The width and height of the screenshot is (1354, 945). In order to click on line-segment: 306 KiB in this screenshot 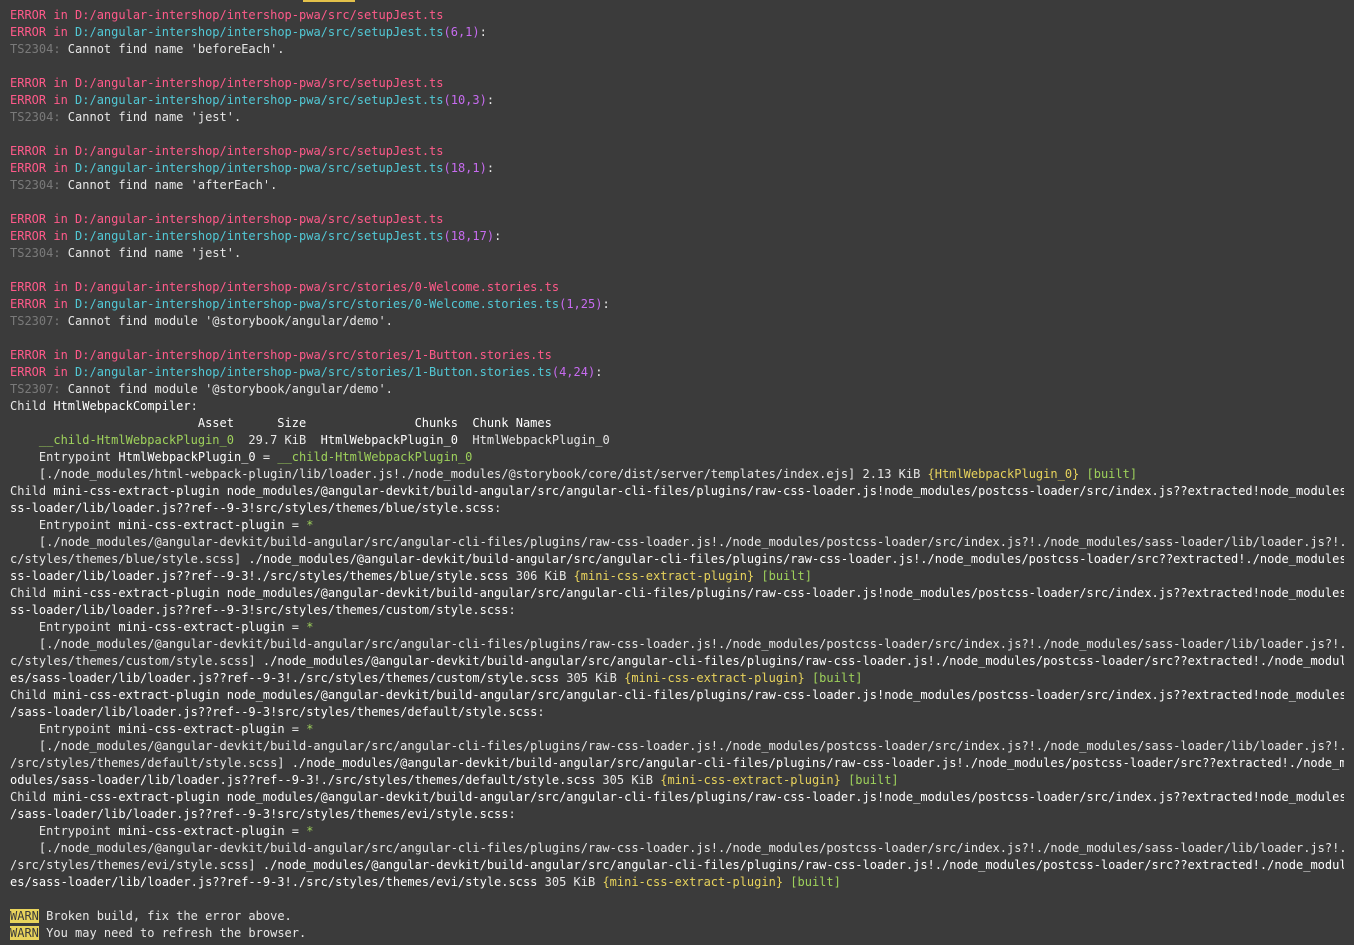, I will do `click(541, 576)`.